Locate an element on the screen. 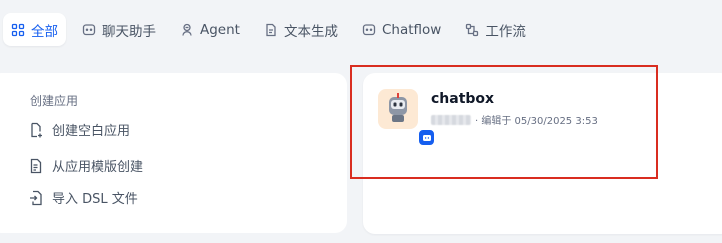  app-avatar is located at coordinates (406, 117).